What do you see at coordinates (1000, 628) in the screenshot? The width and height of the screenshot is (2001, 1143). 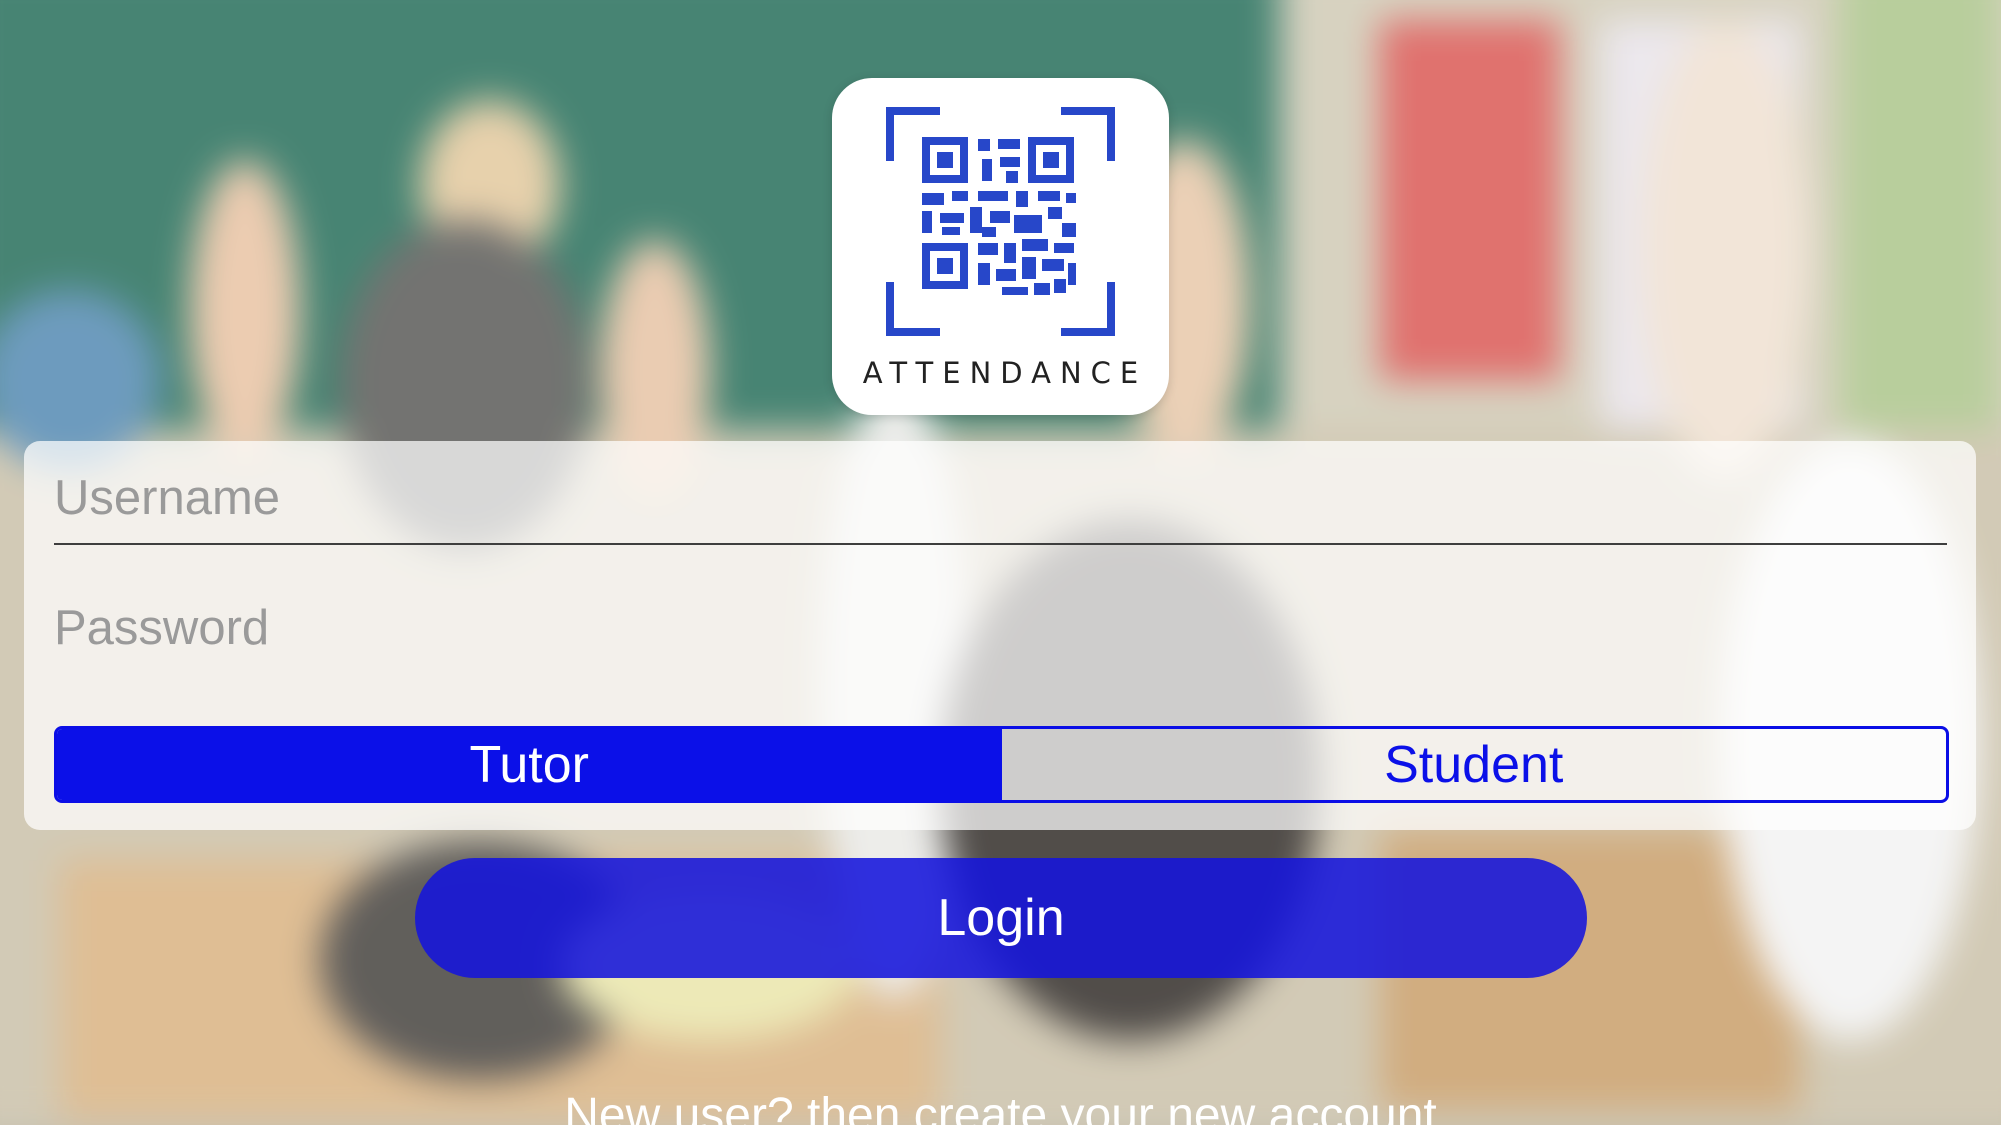 I see `password-field: Password` at bounding box center [1000, 628].